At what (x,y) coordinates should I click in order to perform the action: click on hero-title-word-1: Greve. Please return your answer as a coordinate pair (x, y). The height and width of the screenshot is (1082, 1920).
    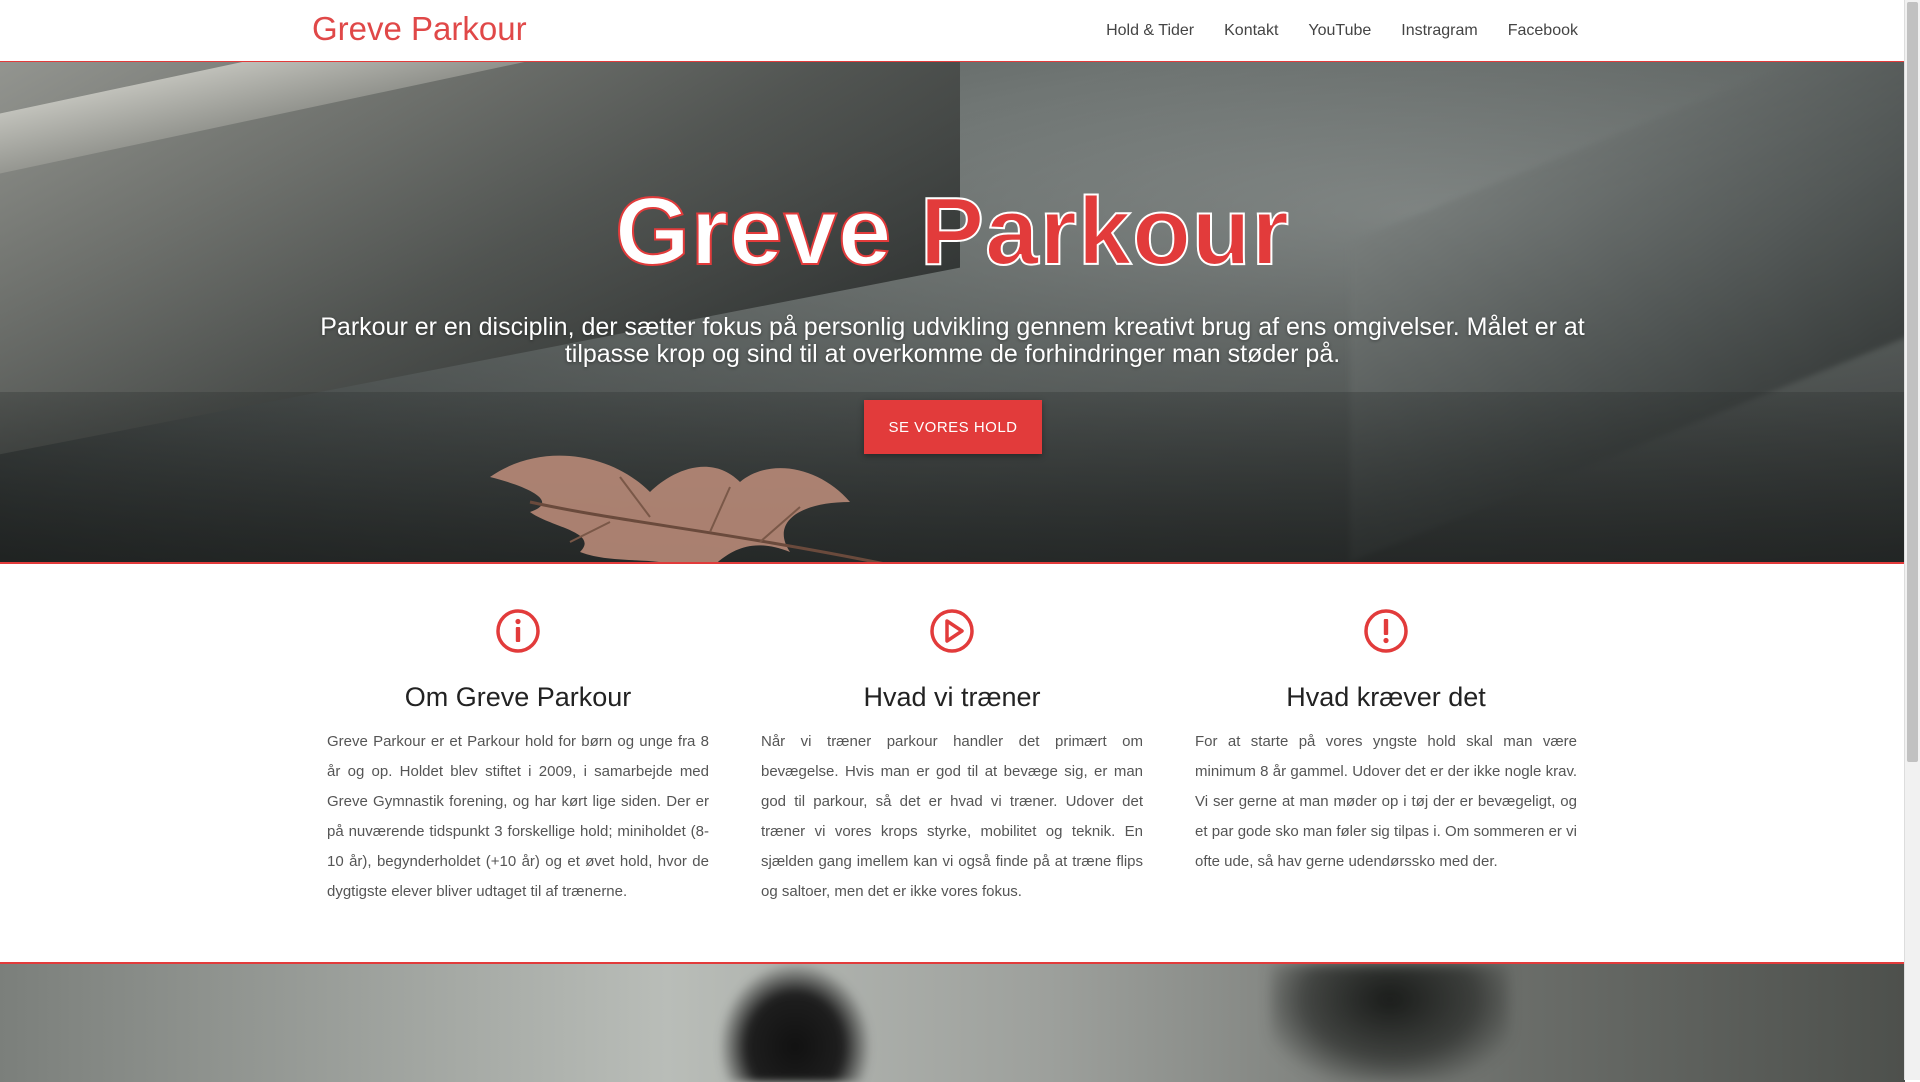
    Looking at the image, I should click on (753, 231).